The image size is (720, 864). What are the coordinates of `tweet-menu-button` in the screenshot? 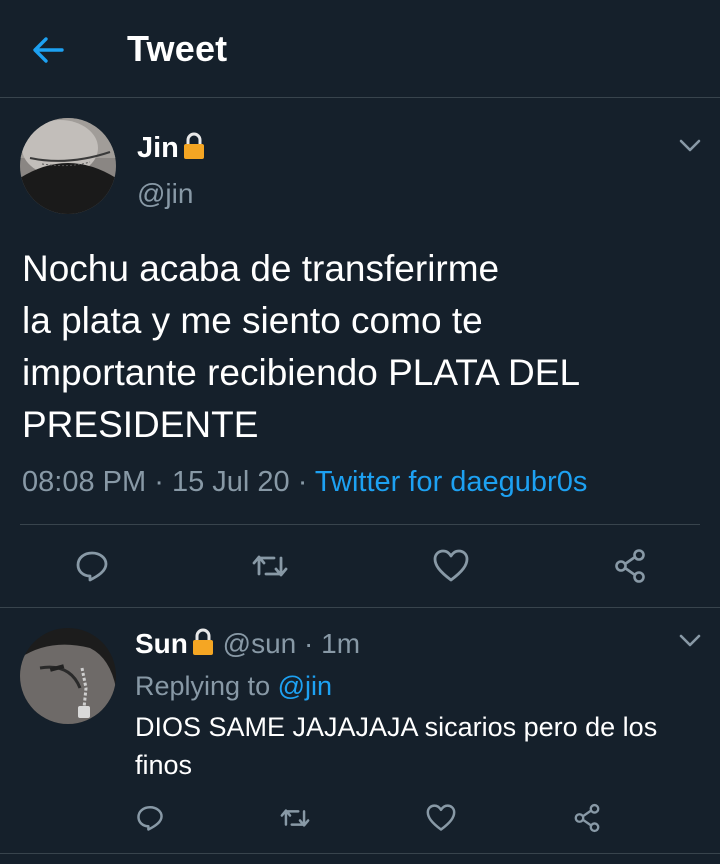 It's located at (690, 146).